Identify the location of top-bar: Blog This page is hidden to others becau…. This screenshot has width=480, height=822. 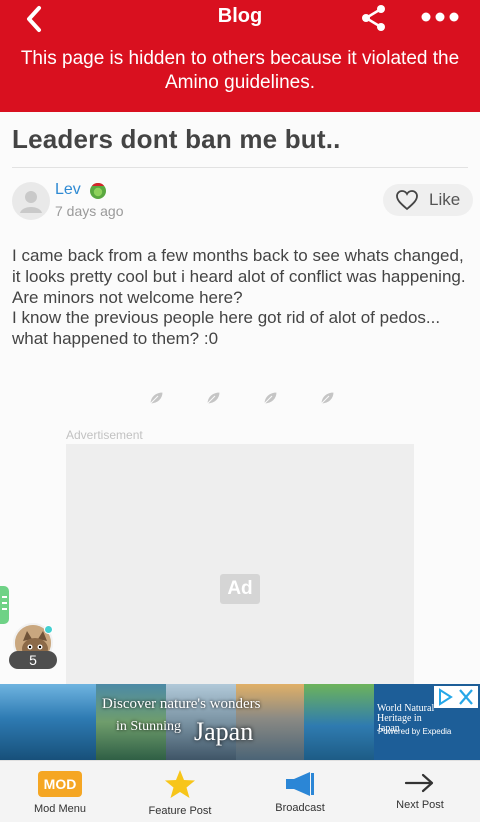
(240, 56).